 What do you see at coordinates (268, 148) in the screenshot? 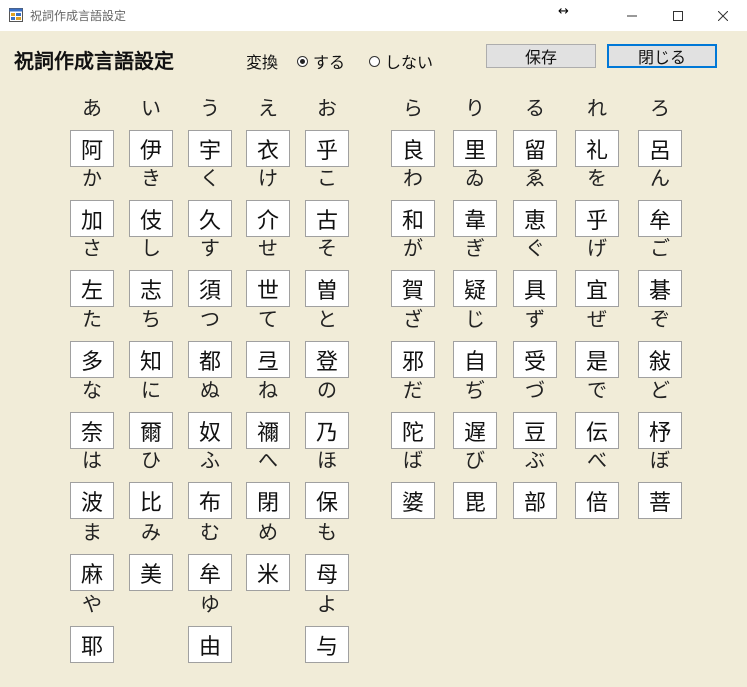
I see `kanji-input: 衣` at bounding box center [268, 148].